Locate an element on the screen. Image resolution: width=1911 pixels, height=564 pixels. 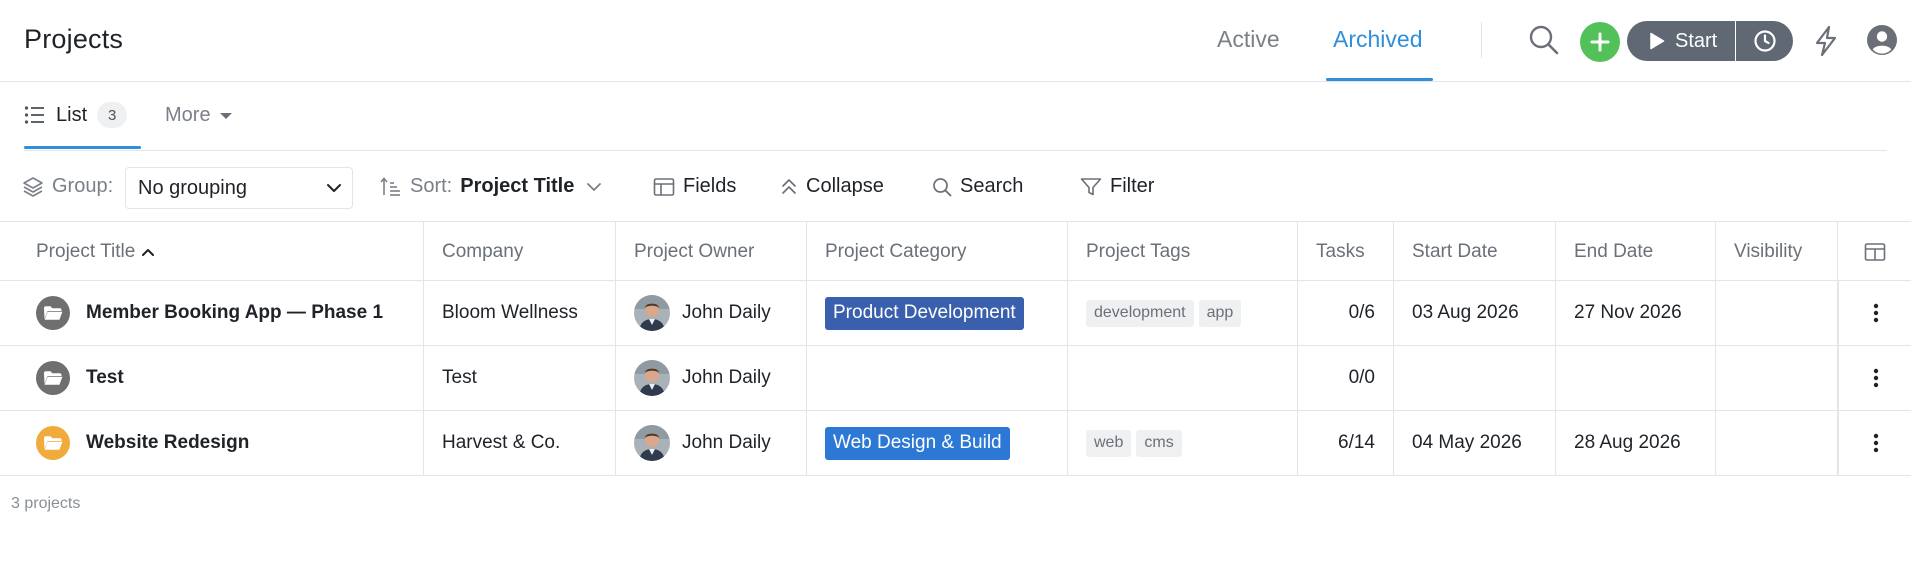
fields-button: Fields is located at coordinates (694, 186).